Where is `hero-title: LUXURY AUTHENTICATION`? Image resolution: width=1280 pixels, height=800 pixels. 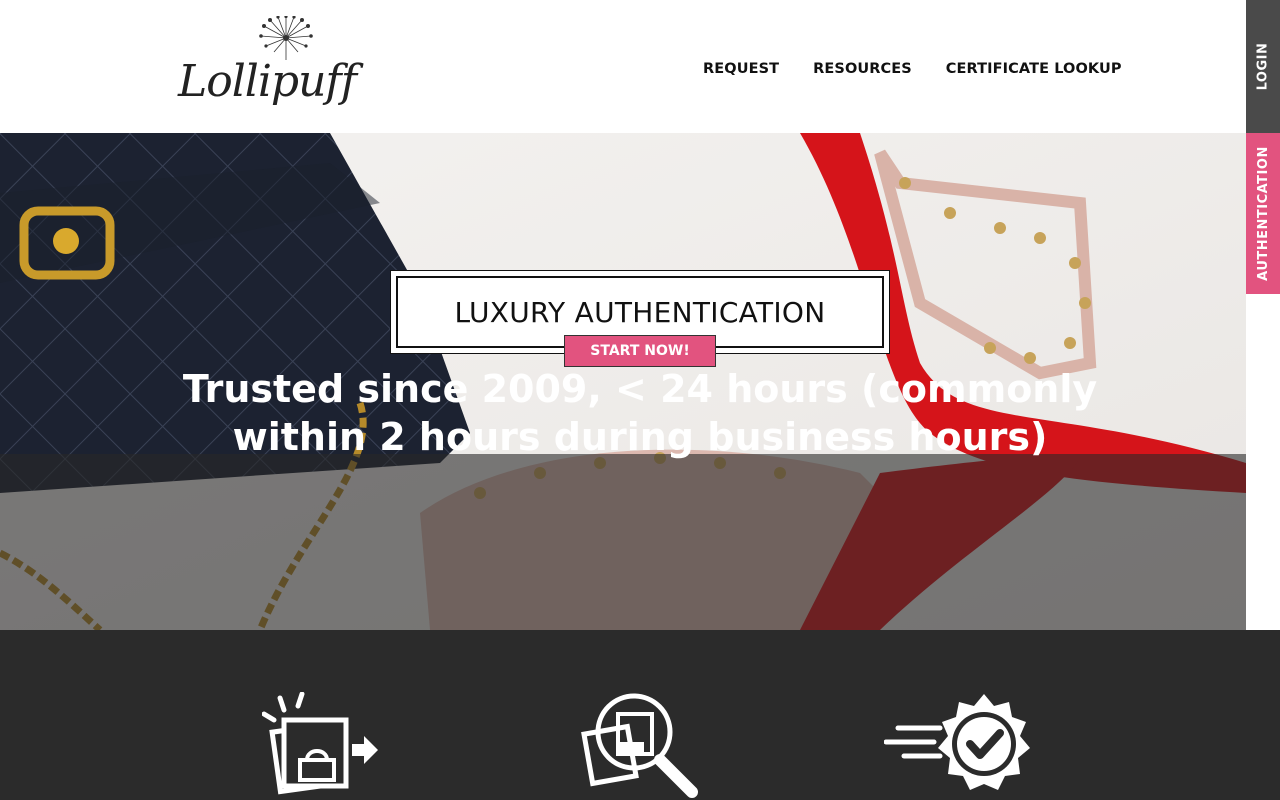
hero-title: LUXURY AUTHENTICATION is located at coordinates (640, 312).